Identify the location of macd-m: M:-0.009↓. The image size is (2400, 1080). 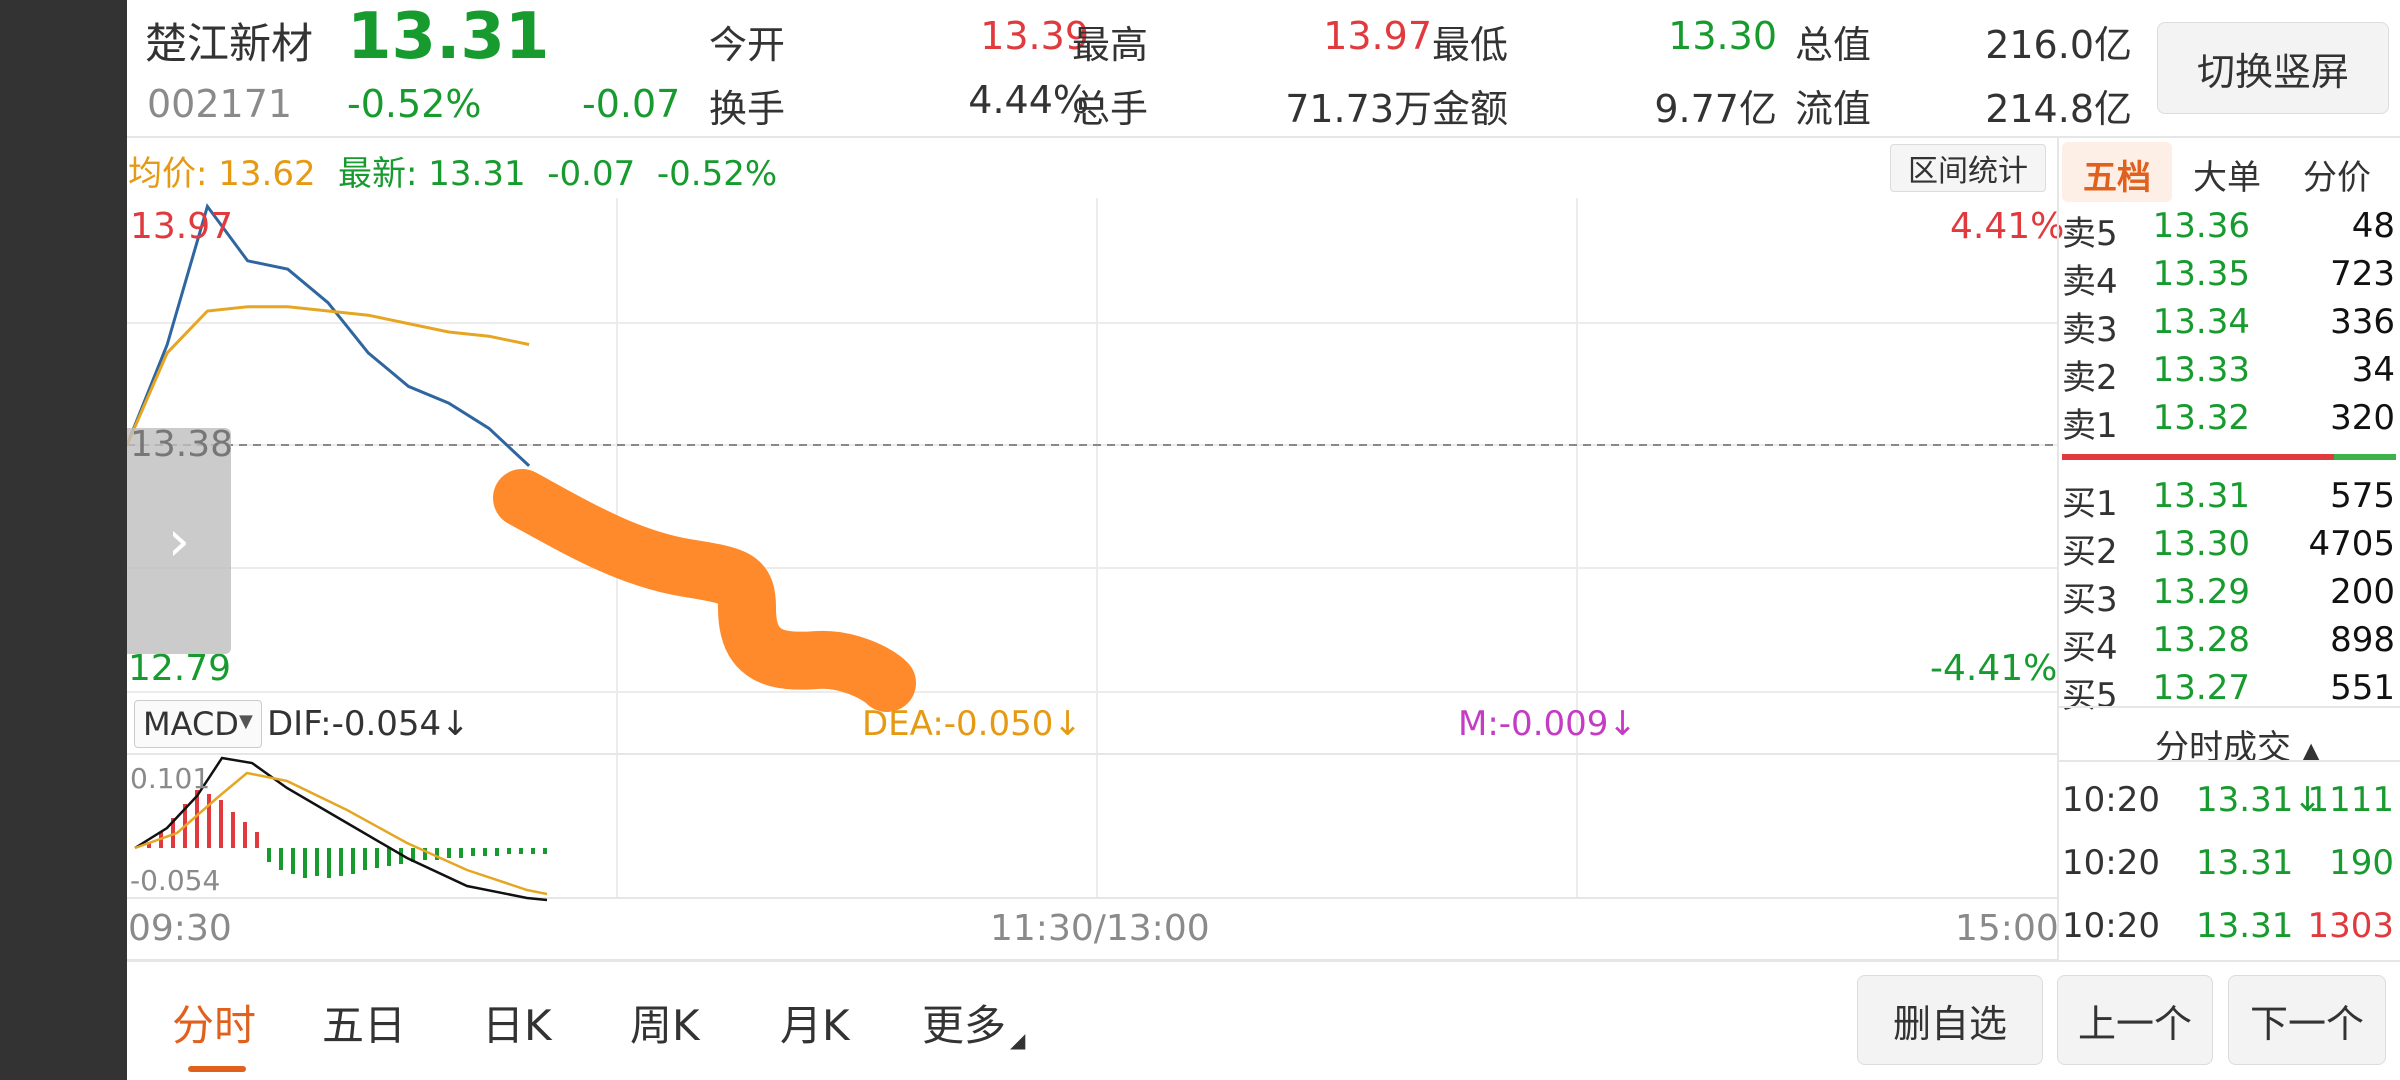
(1547, 724).